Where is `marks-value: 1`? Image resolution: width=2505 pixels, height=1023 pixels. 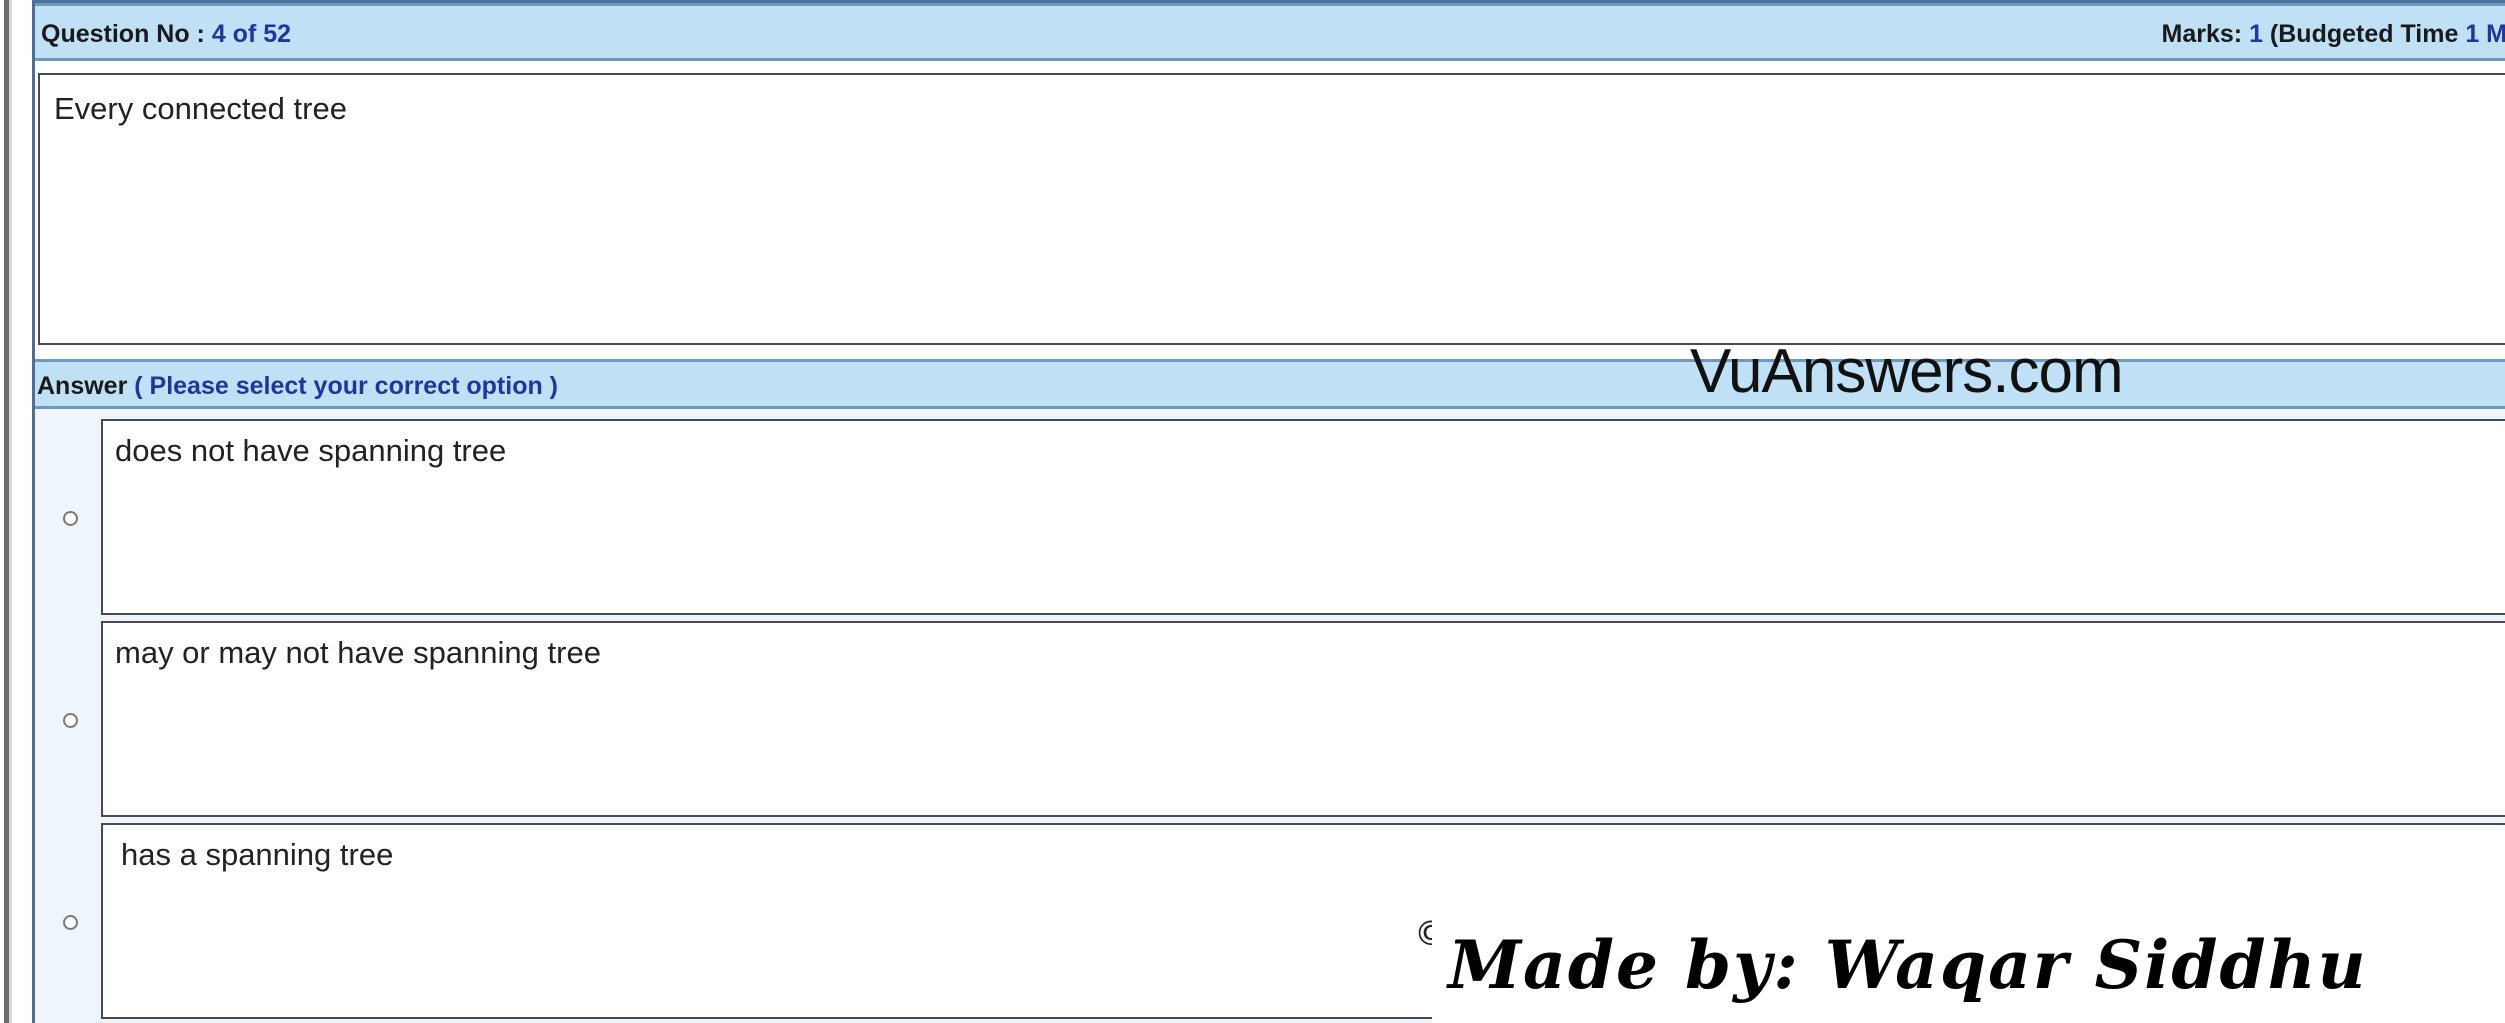
marks-value: 1 is located at coordinates (2256, 34).